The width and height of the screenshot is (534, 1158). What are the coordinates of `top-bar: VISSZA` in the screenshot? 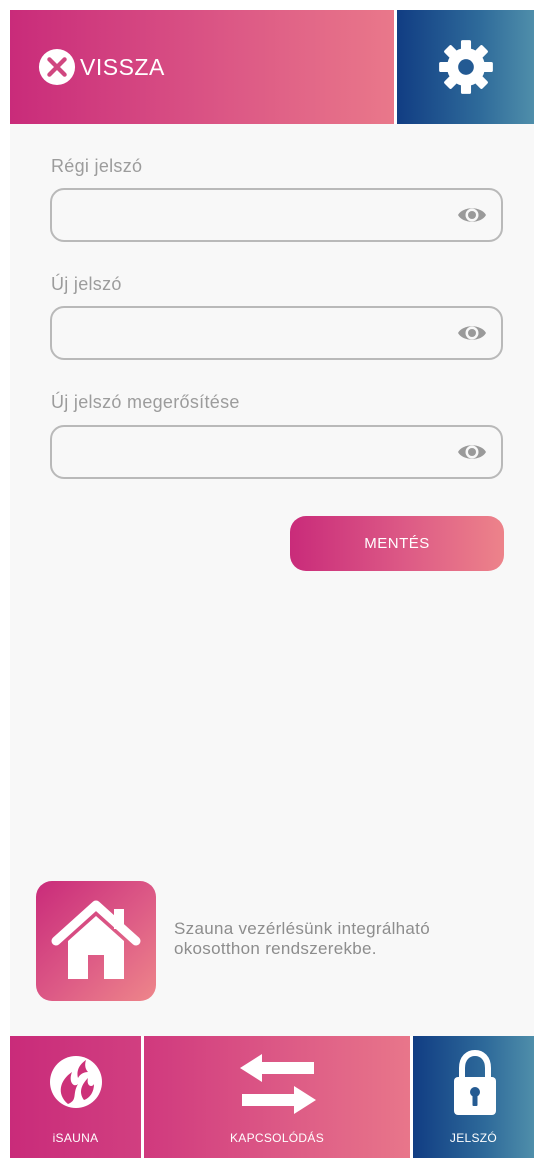 It's located at (272, 67).